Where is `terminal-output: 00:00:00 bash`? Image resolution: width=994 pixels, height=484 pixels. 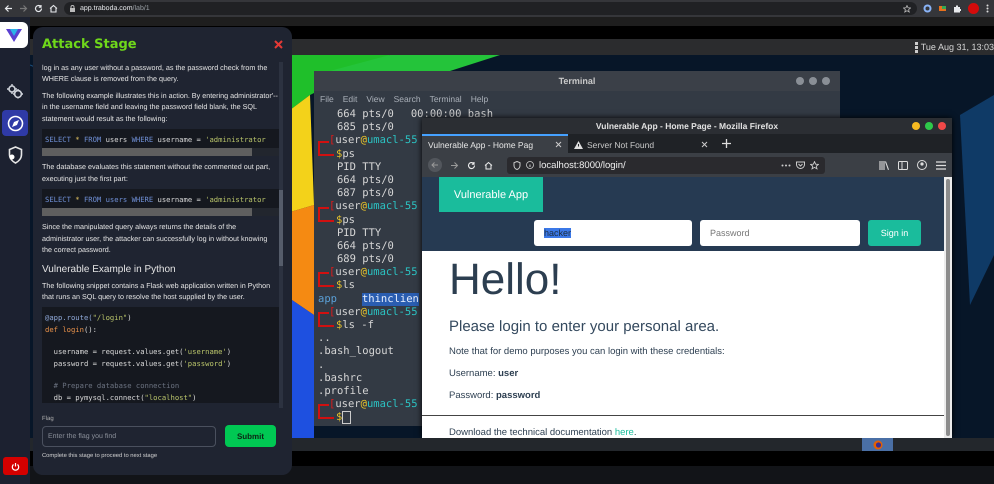
terminal-output: 00:00:00 bash is located at coordinates (452, 115).